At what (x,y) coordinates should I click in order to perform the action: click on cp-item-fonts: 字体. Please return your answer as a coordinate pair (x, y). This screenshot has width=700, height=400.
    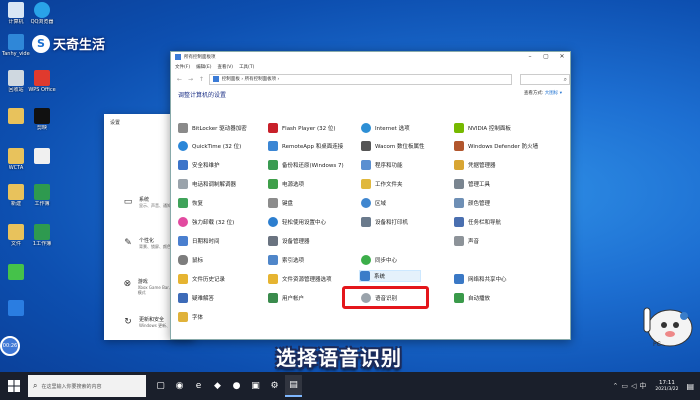
    Looking at the image, I should click on (190, 317).